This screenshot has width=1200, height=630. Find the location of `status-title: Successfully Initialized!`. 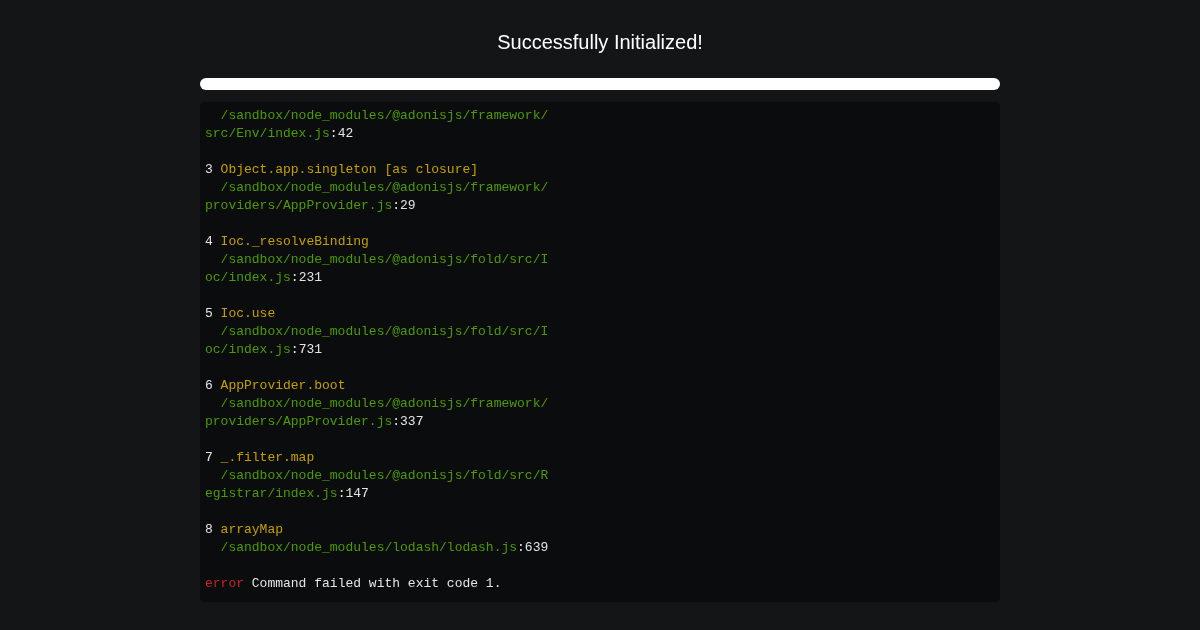

status-title: Successfully Initialized! is located at coordinates (600, 42).